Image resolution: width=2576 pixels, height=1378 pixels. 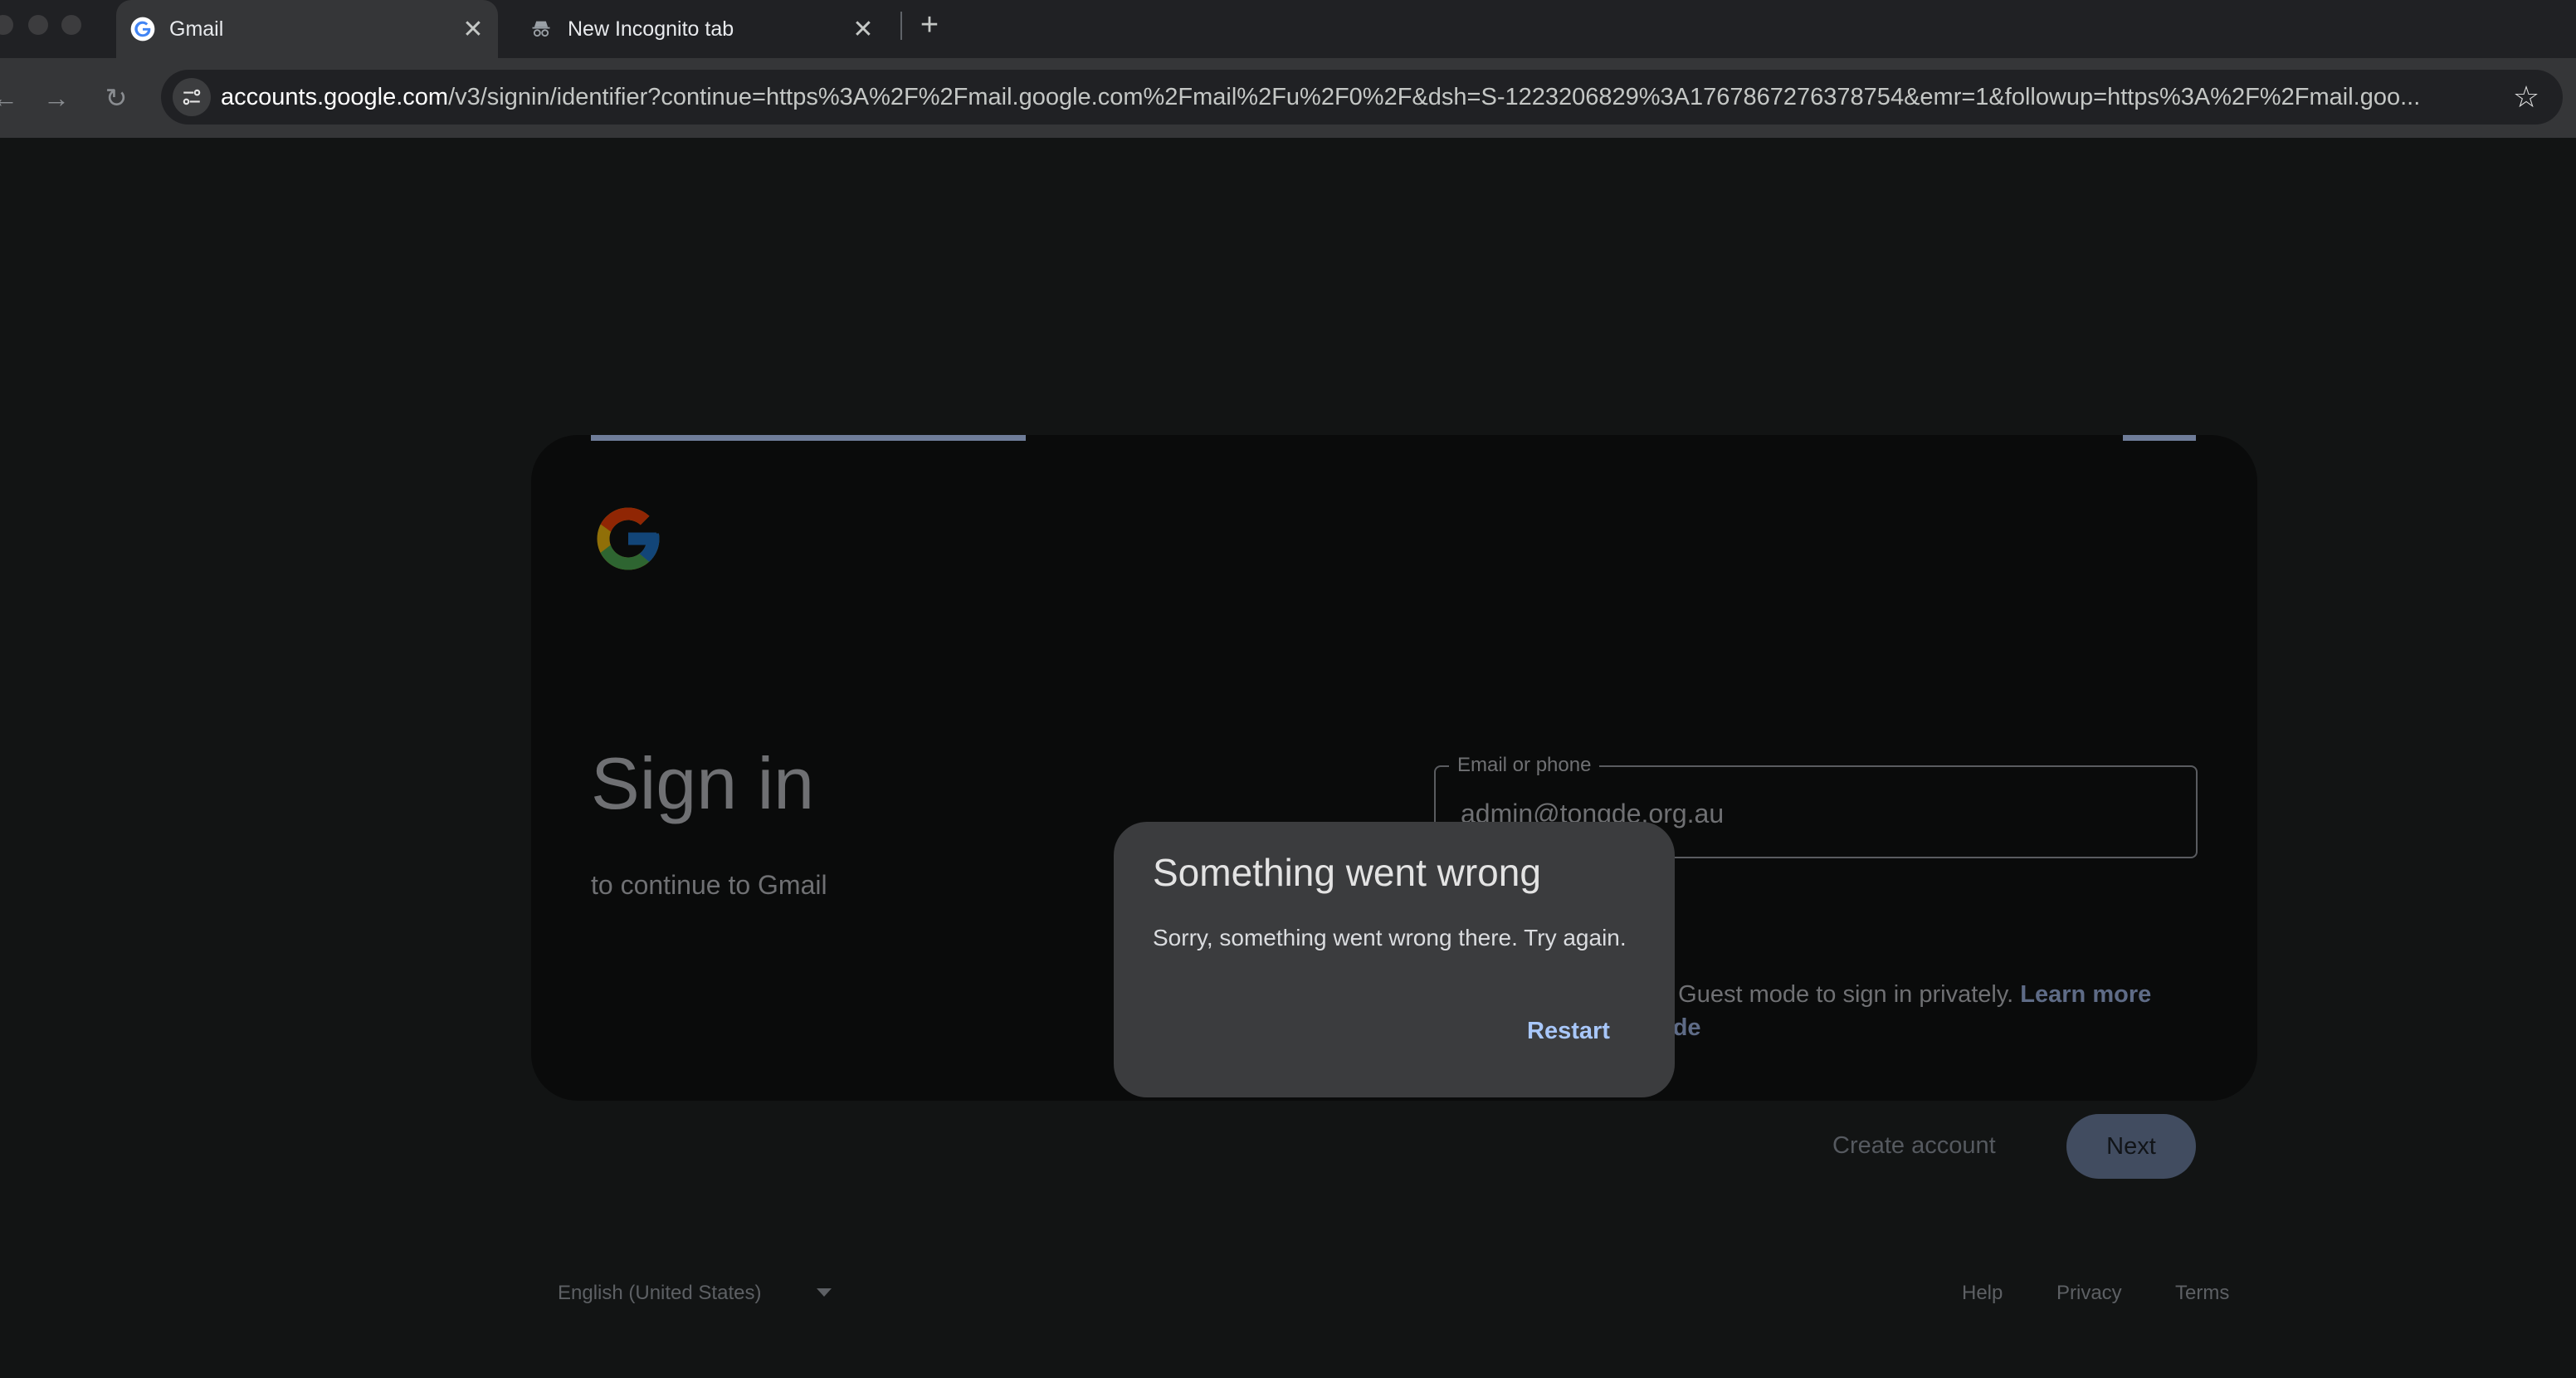 I want to click on tab-strip: Gmail ✕ New Incognito tab ✕ +, so click(x=1288, y=29).